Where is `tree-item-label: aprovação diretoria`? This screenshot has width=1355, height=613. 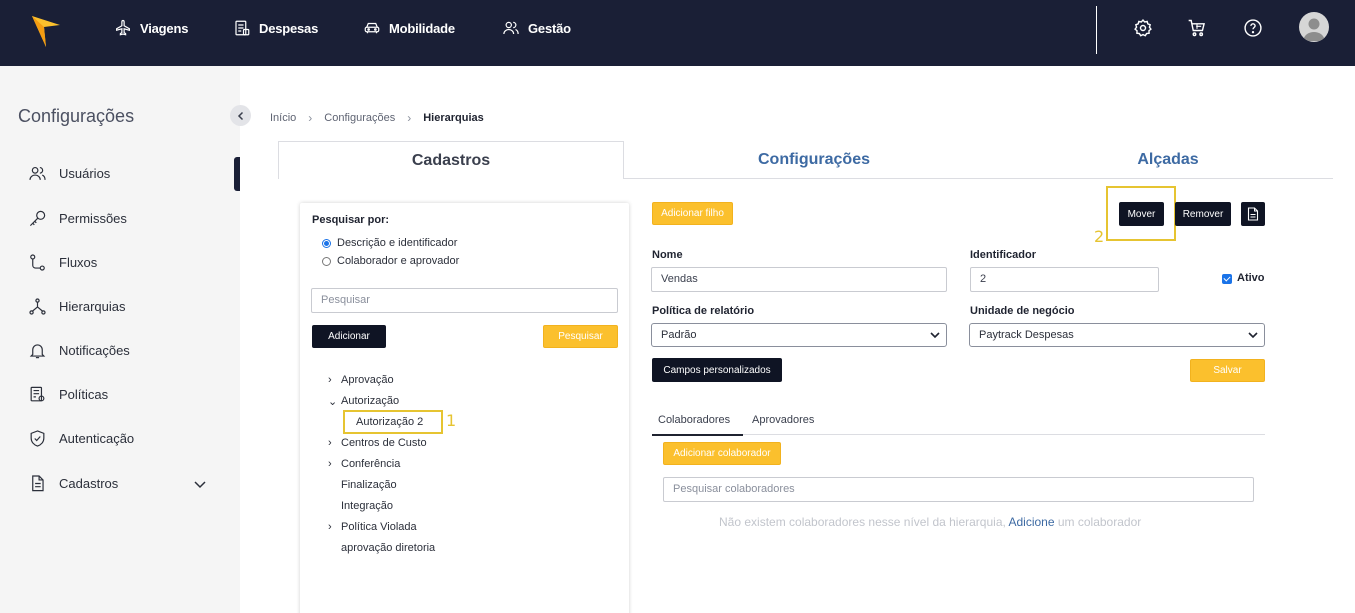
tree-item-label: aprovação diretoria is located at coordinates (388, 548).